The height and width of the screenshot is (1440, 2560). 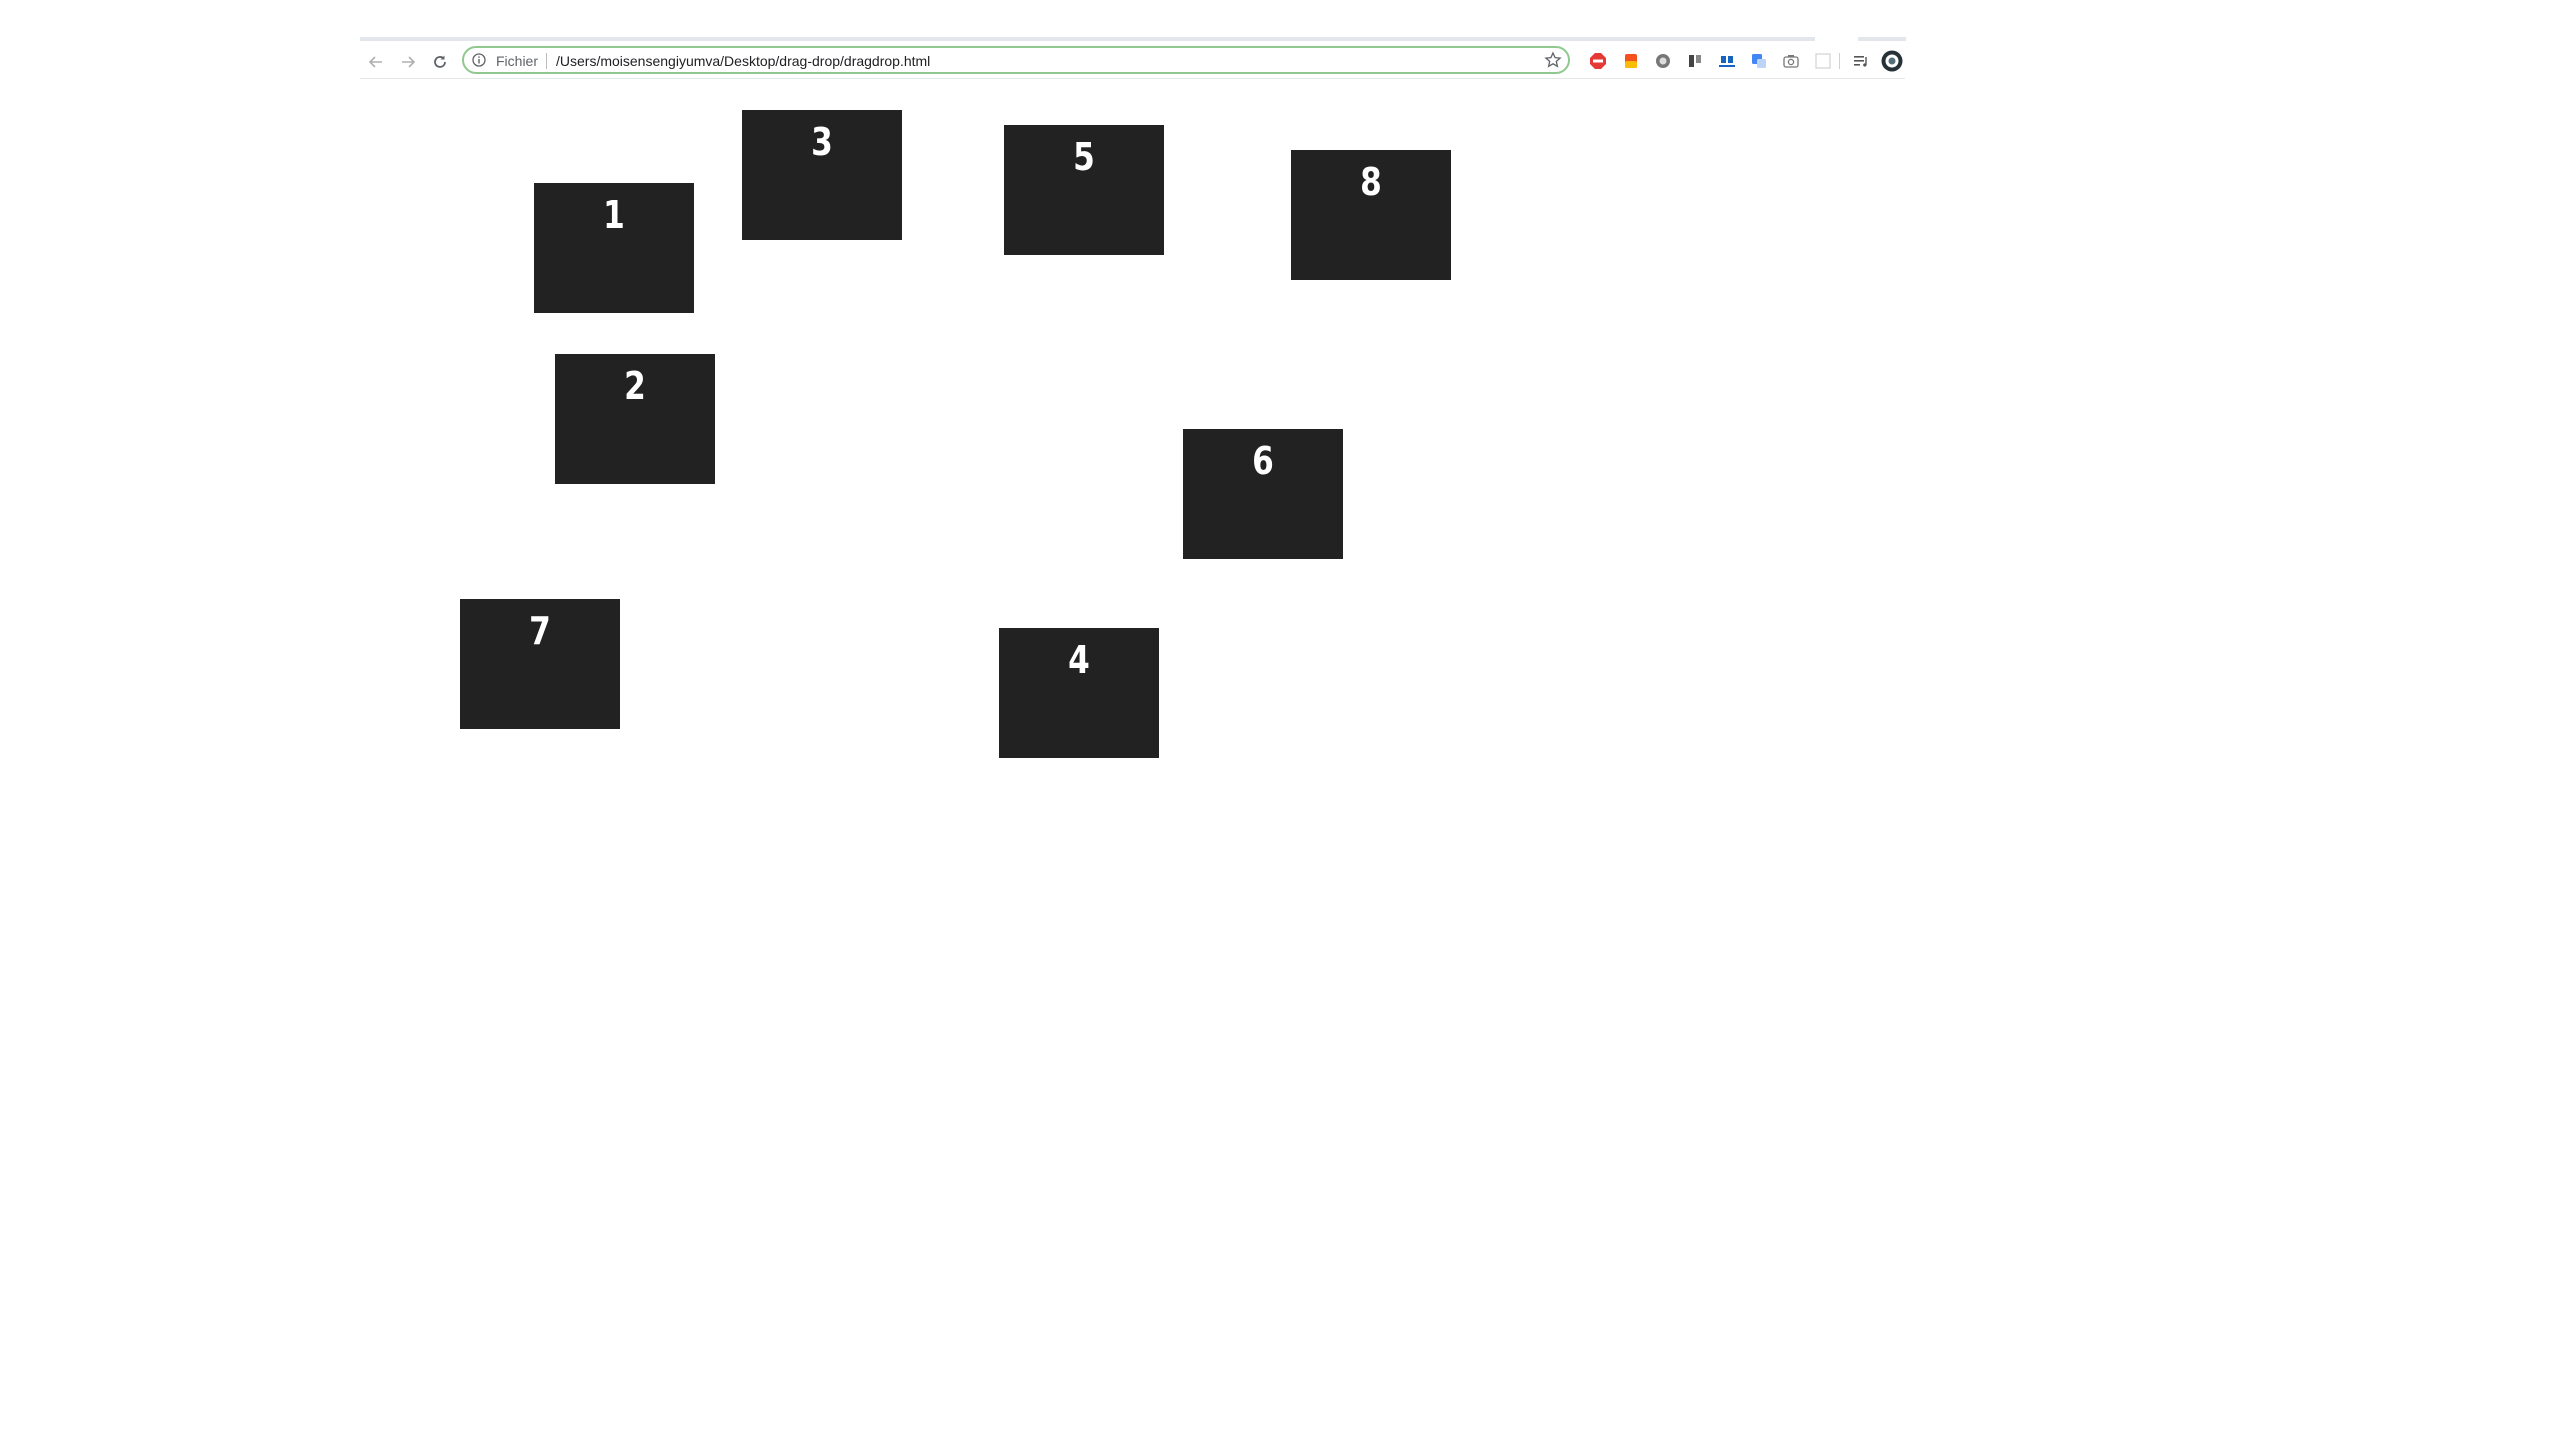 I want to click on arrow-right-icon, so click(x=409, y=62).